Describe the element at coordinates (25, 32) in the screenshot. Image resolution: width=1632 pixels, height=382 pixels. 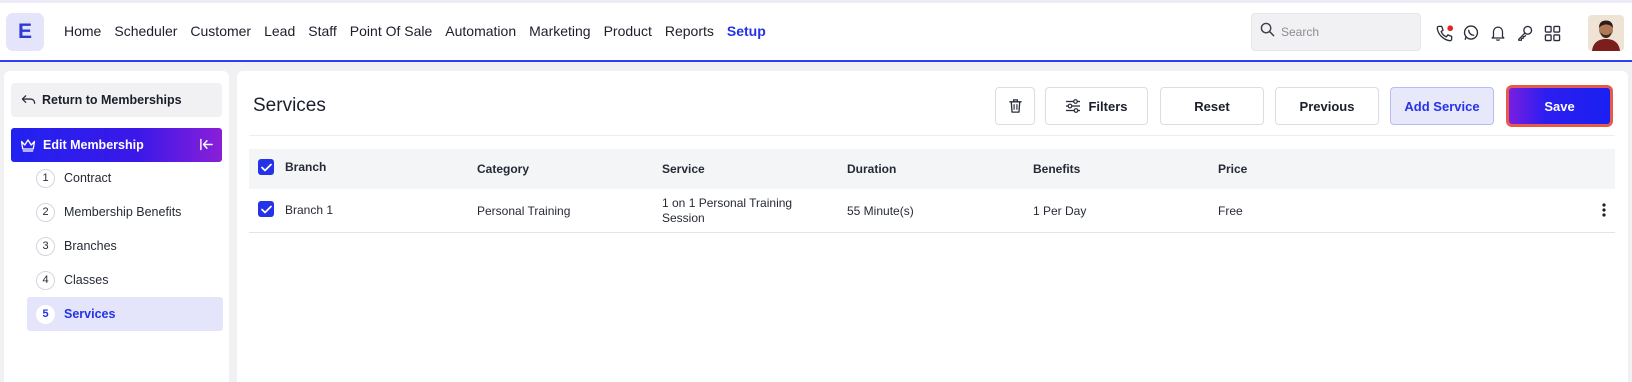
I see `app-logo: E` at that location.